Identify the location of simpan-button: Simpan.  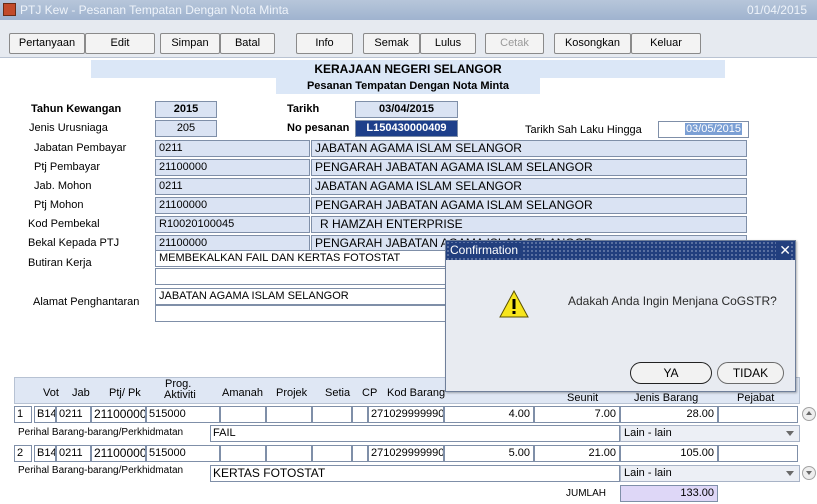
(190, 43).